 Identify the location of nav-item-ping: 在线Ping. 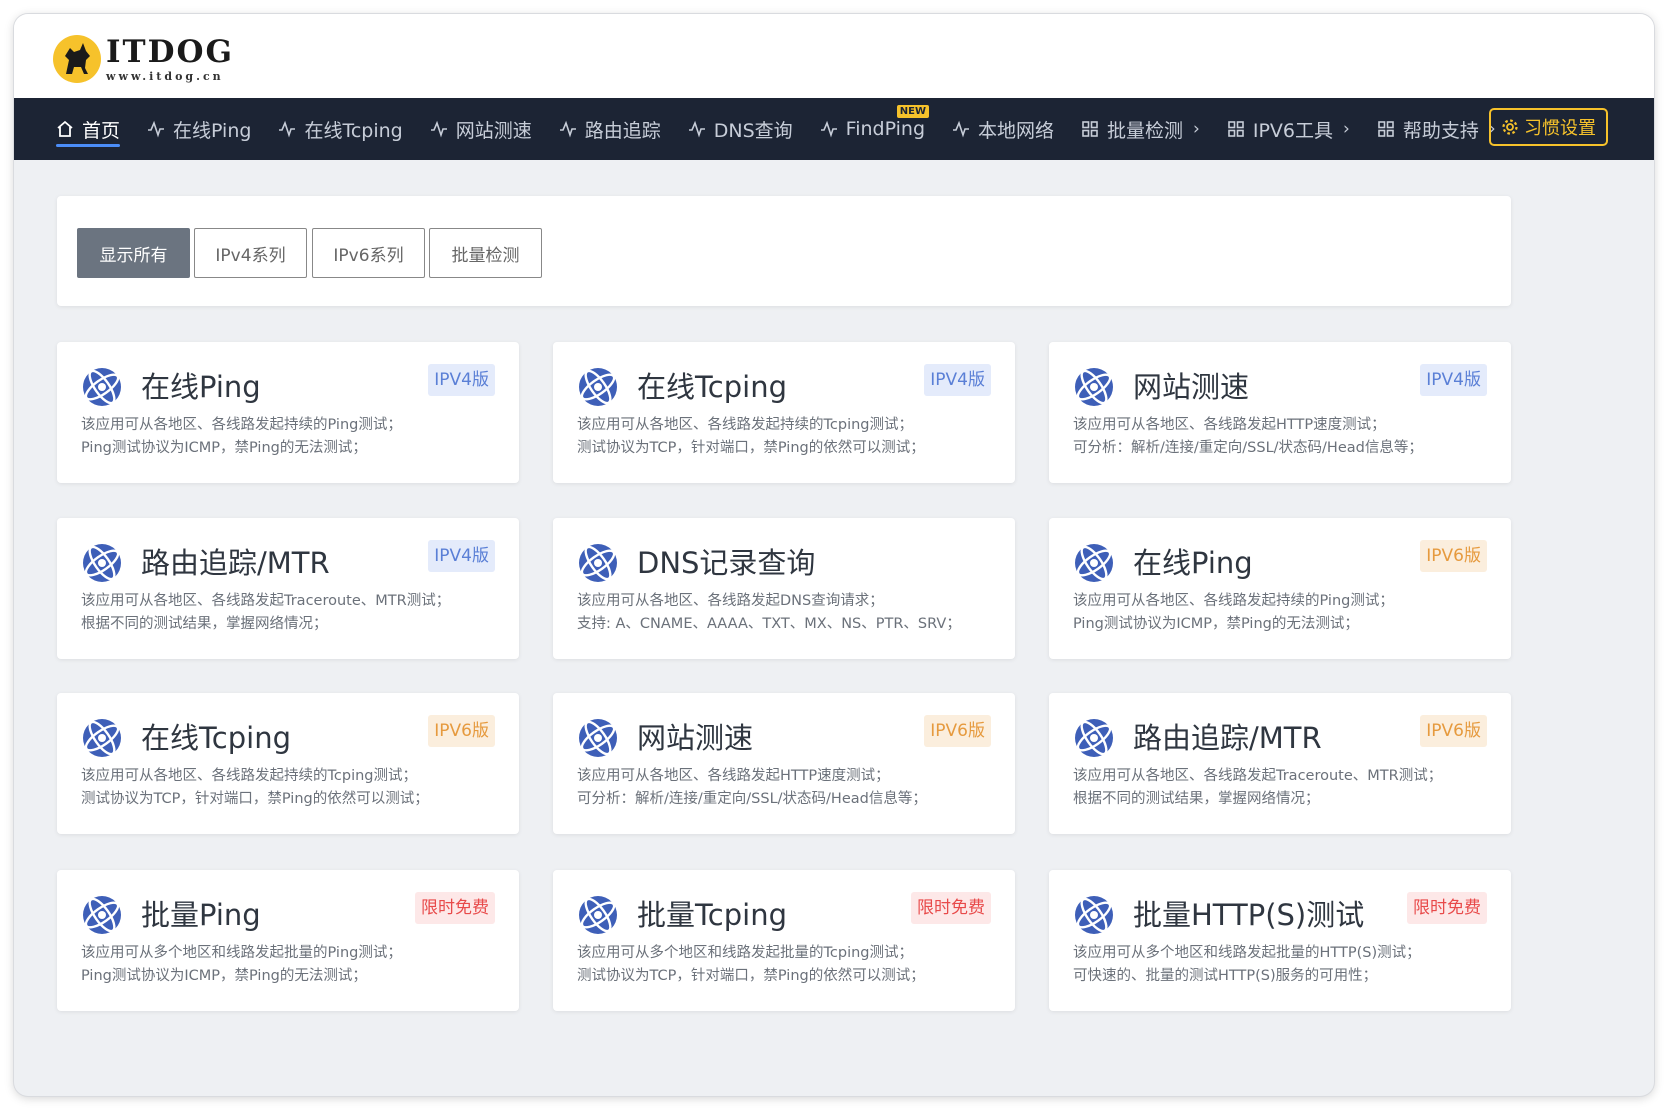
(199, 129).